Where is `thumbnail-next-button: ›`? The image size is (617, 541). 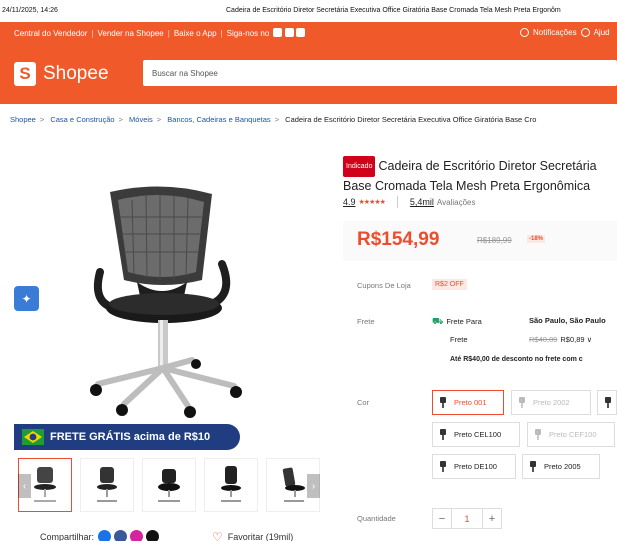 thumbnail-next-button: › is located at coordinates (313, 486).